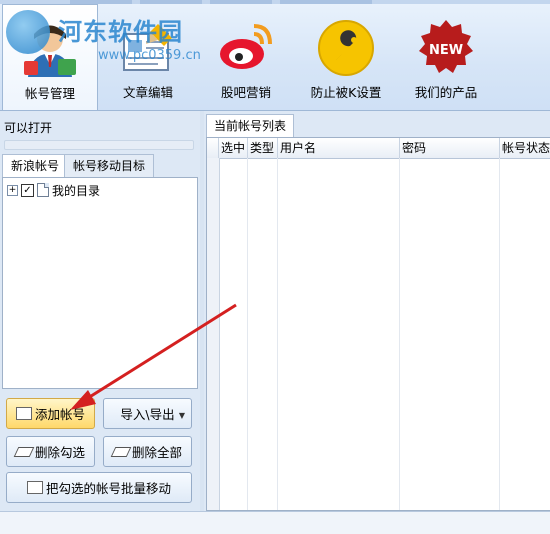 The height and width of the screenshot is (534, 550). What do you see at coordinates (12, 190) in the screenshot?
I see `expand-icon: +` at bounding box center [12, 190].